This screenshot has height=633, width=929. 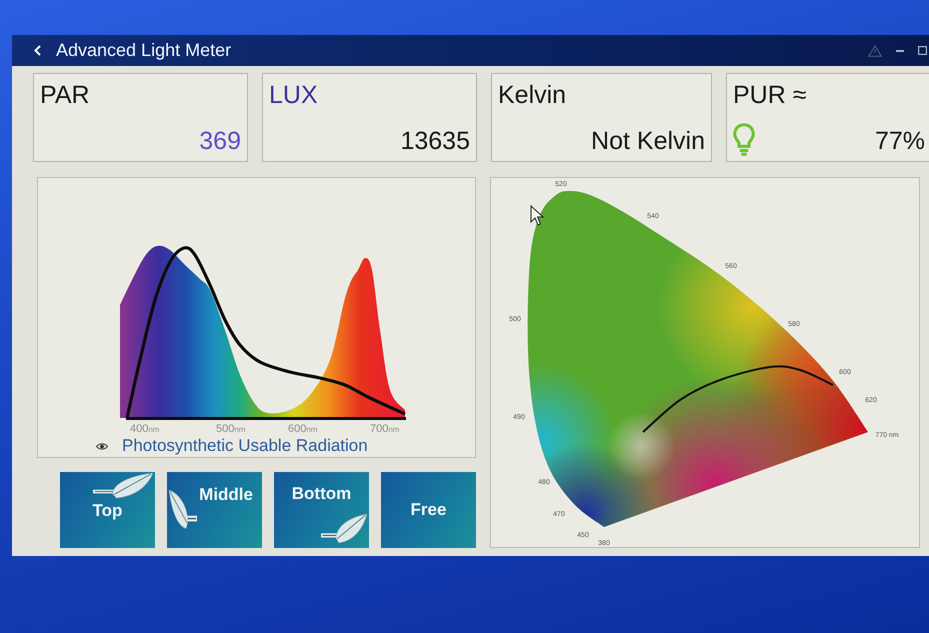 I want to click on legend-label: Photosynthetic Usable Radiation, so click(x=245, y=446).